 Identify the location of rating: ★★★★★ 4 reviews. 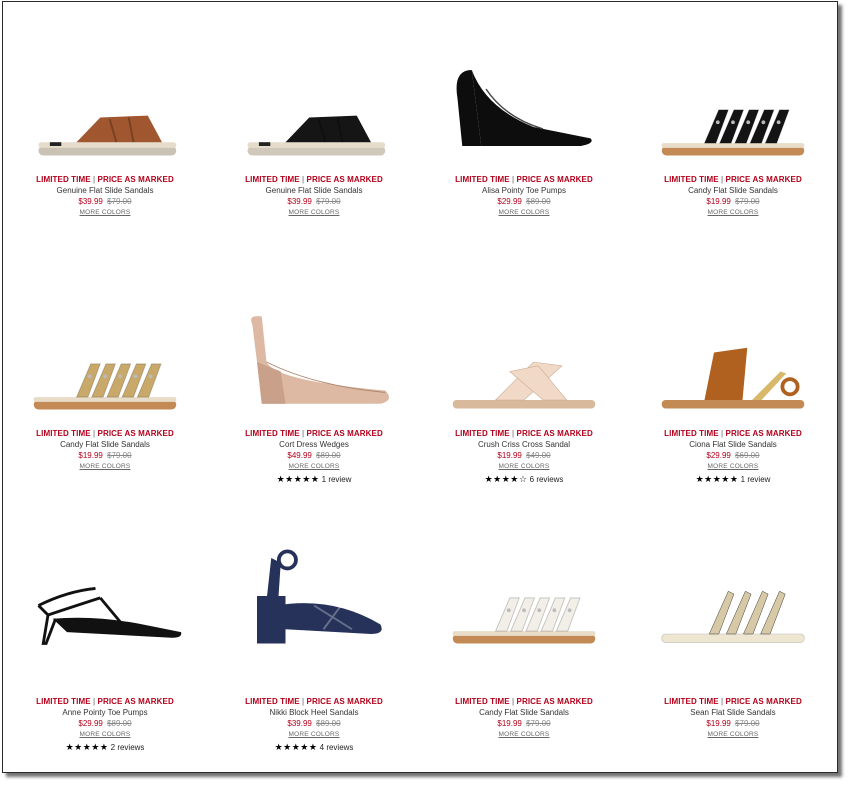
(314, 747).